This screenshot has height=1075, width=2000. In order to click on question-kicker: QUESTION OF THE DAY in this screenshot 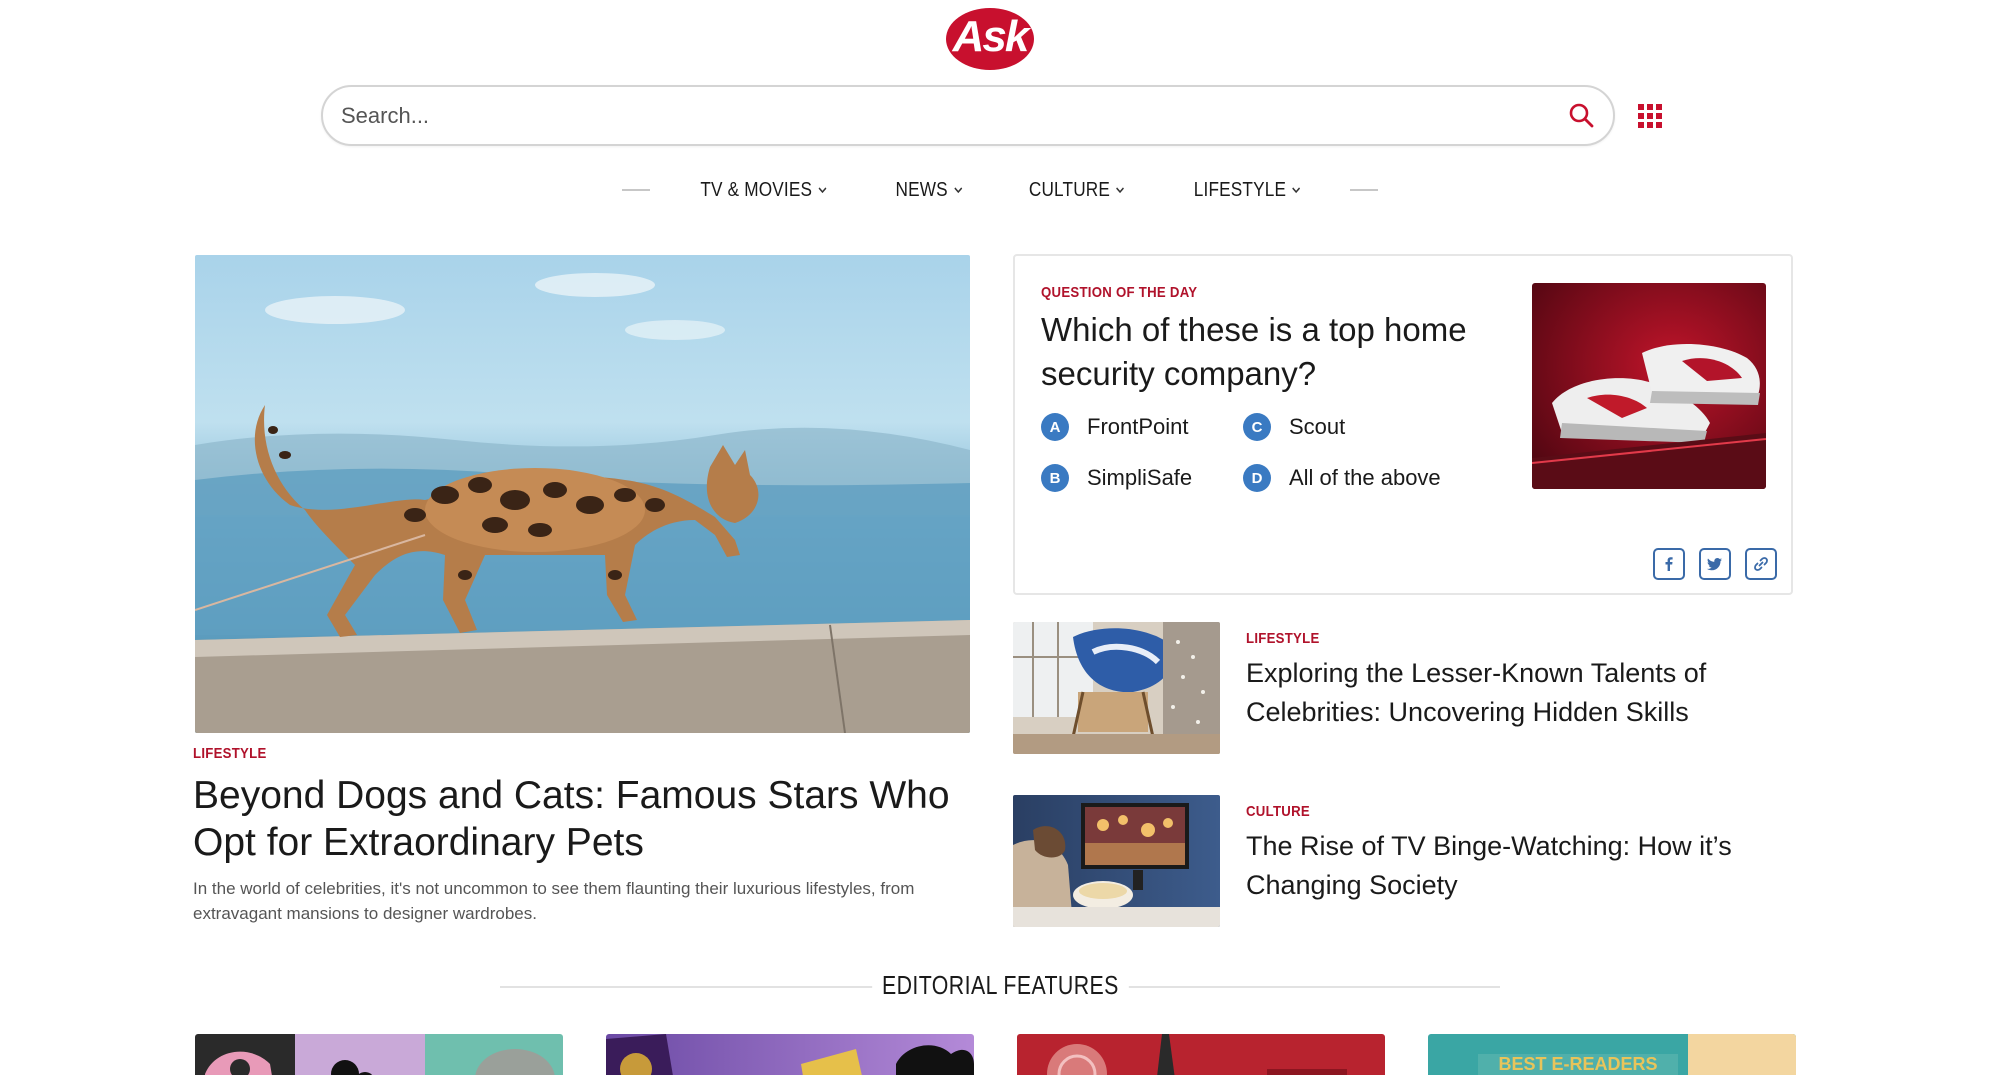, I will do `click(1119, 292)`.